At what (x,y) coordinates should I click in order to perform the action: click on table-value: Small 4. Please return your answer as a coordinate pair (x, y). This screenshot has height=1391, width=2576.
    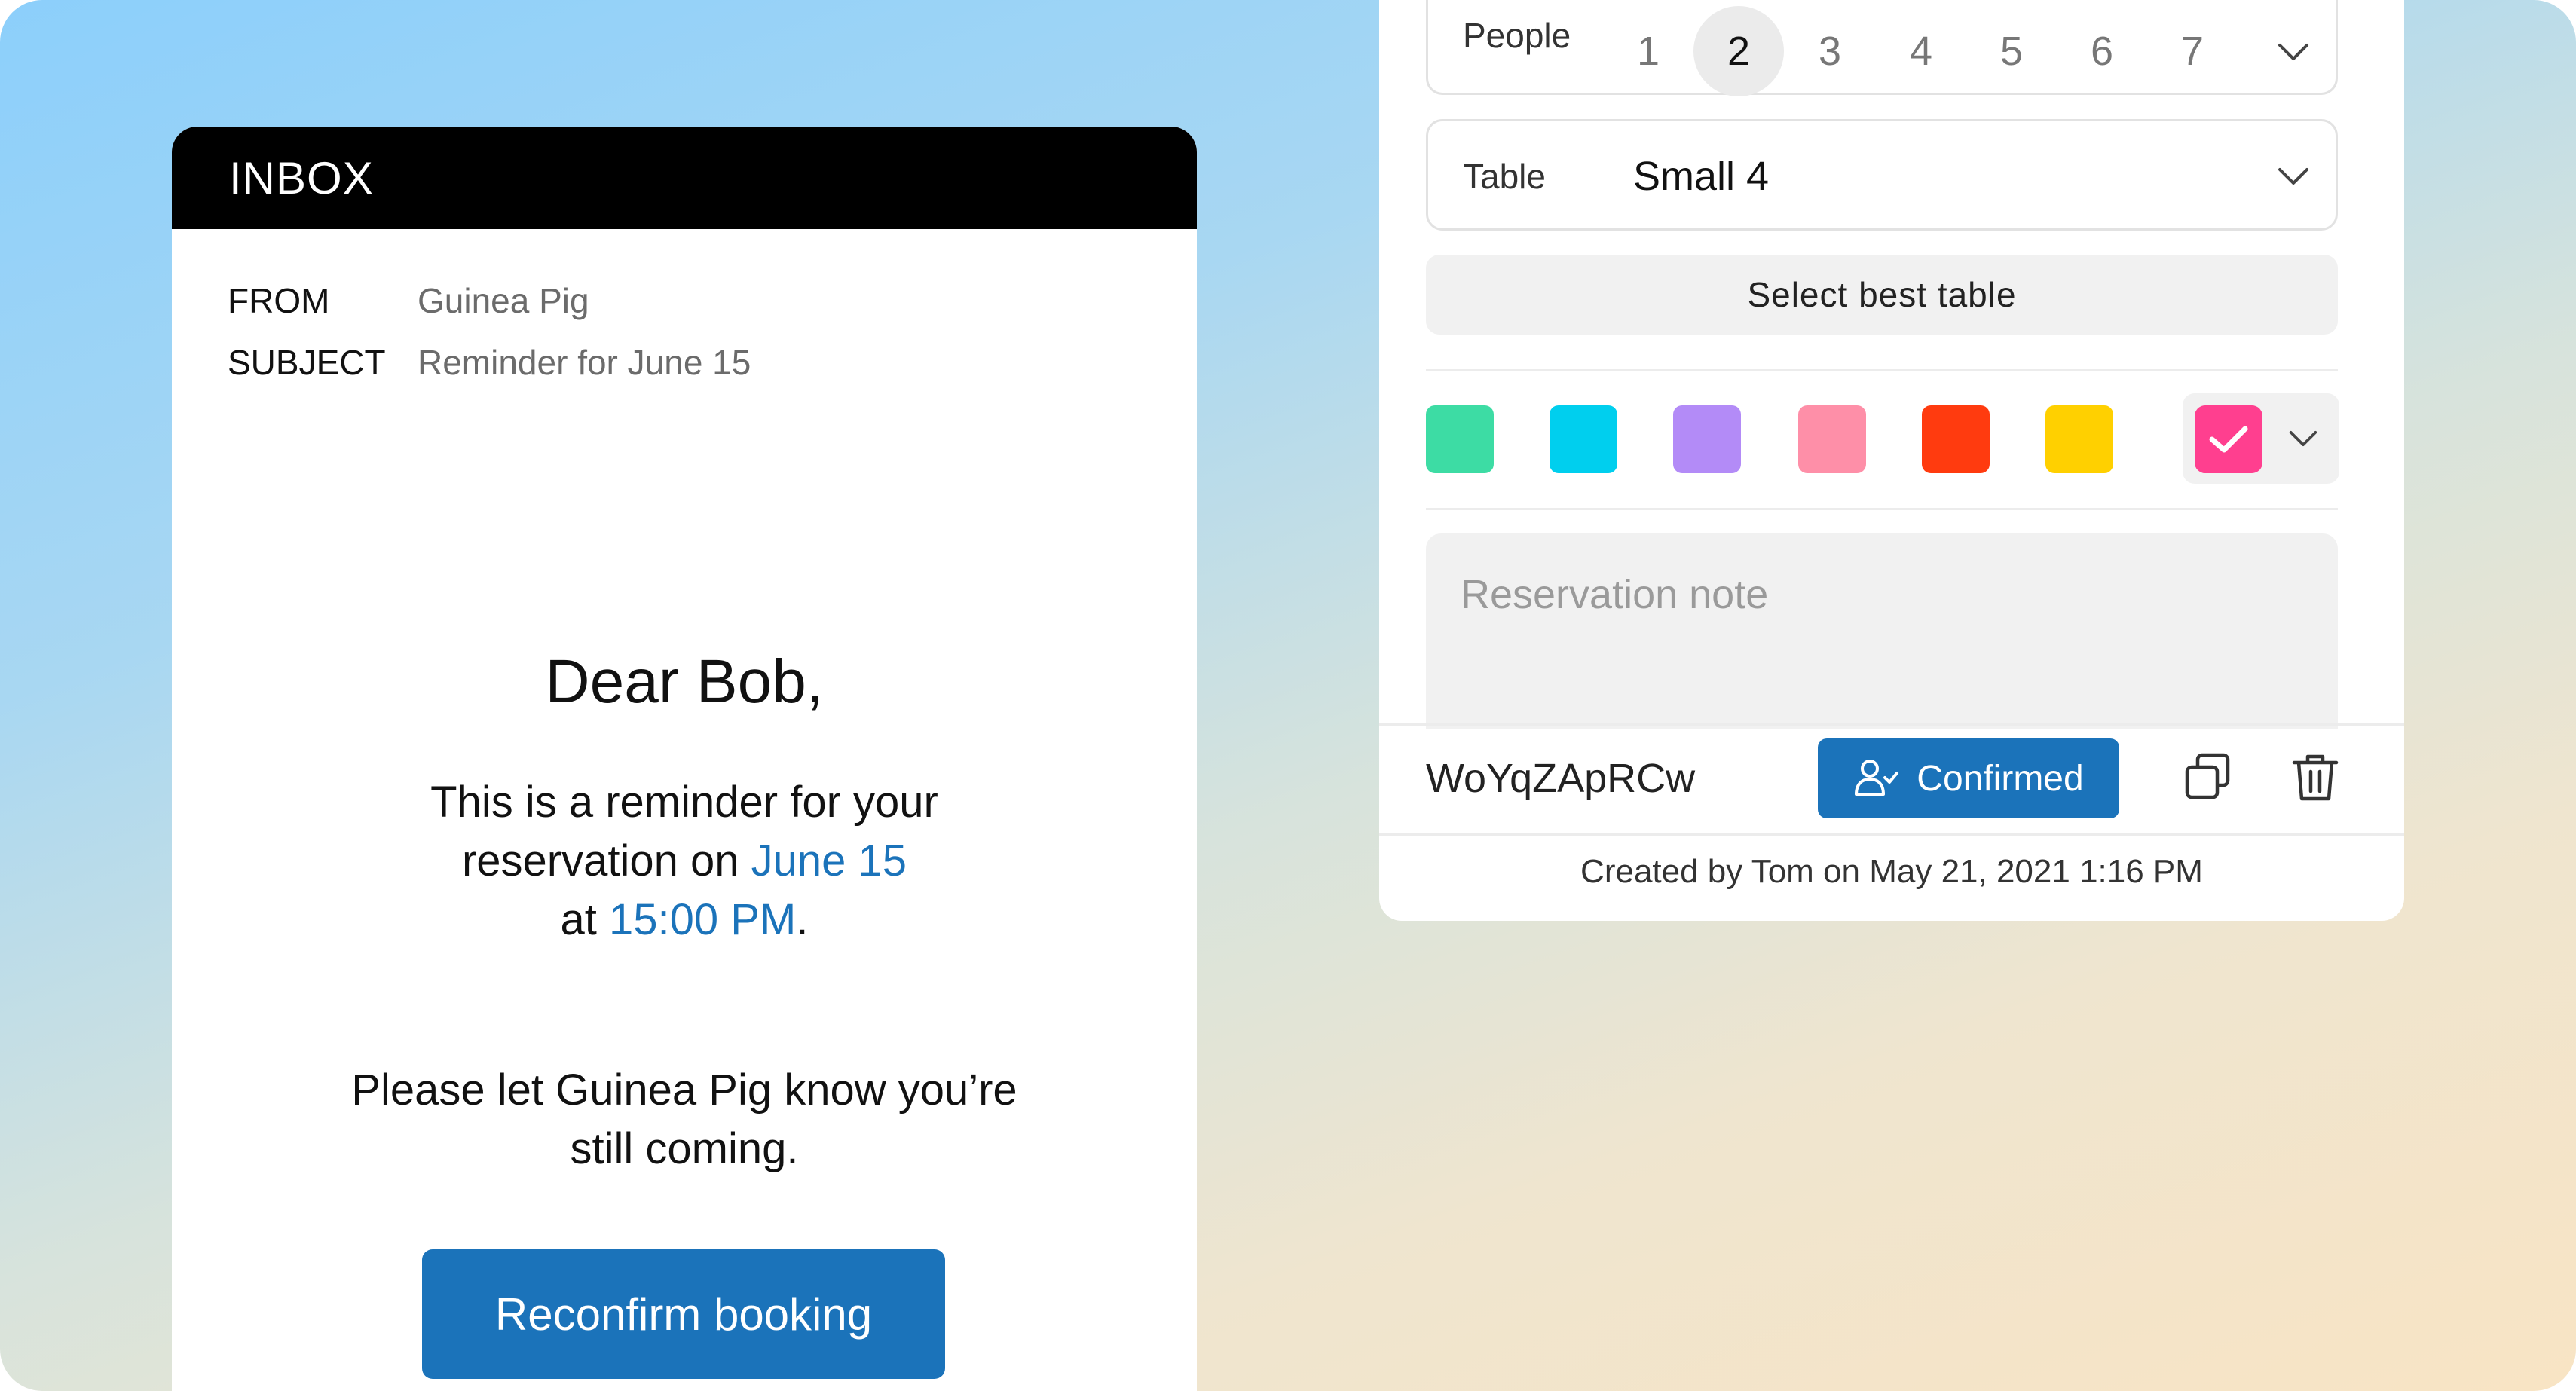
    Looking at the image, I should click on (1702, 176).